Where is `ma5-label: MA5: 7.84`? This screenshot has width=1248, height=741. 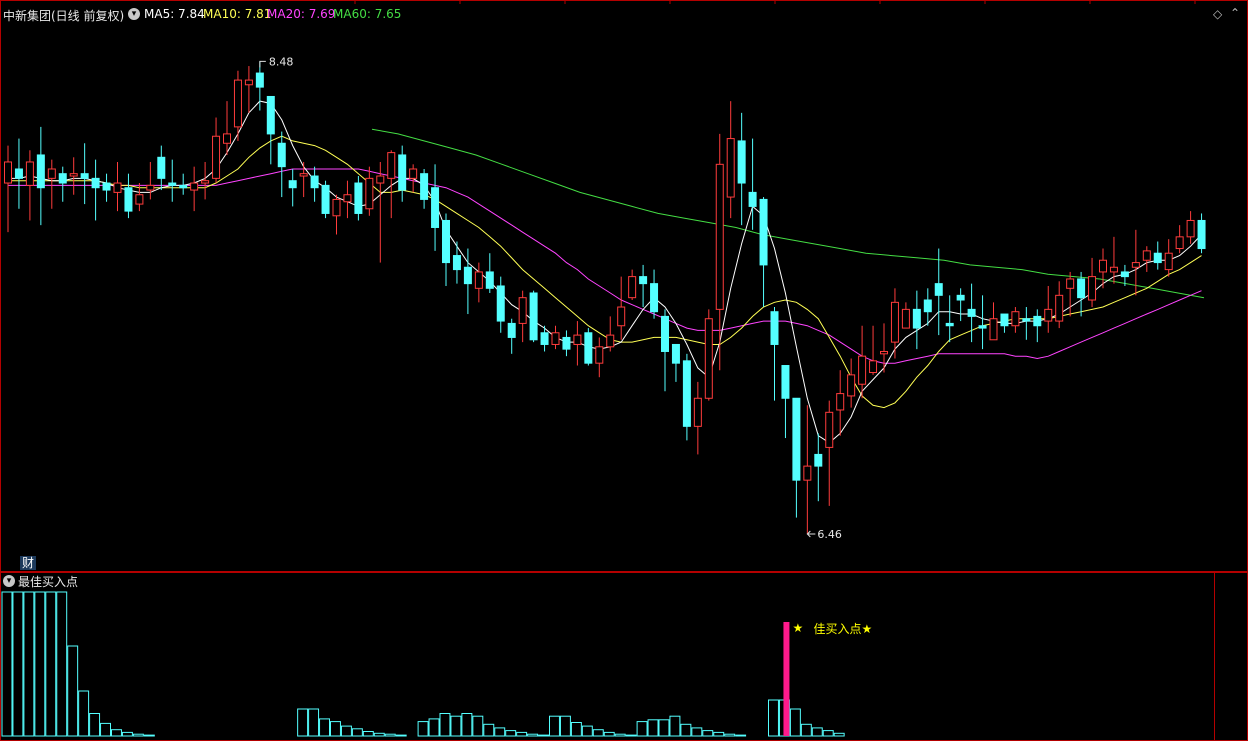 ma5-label: MA5: 7.84 is located at coordinates (174, 14).